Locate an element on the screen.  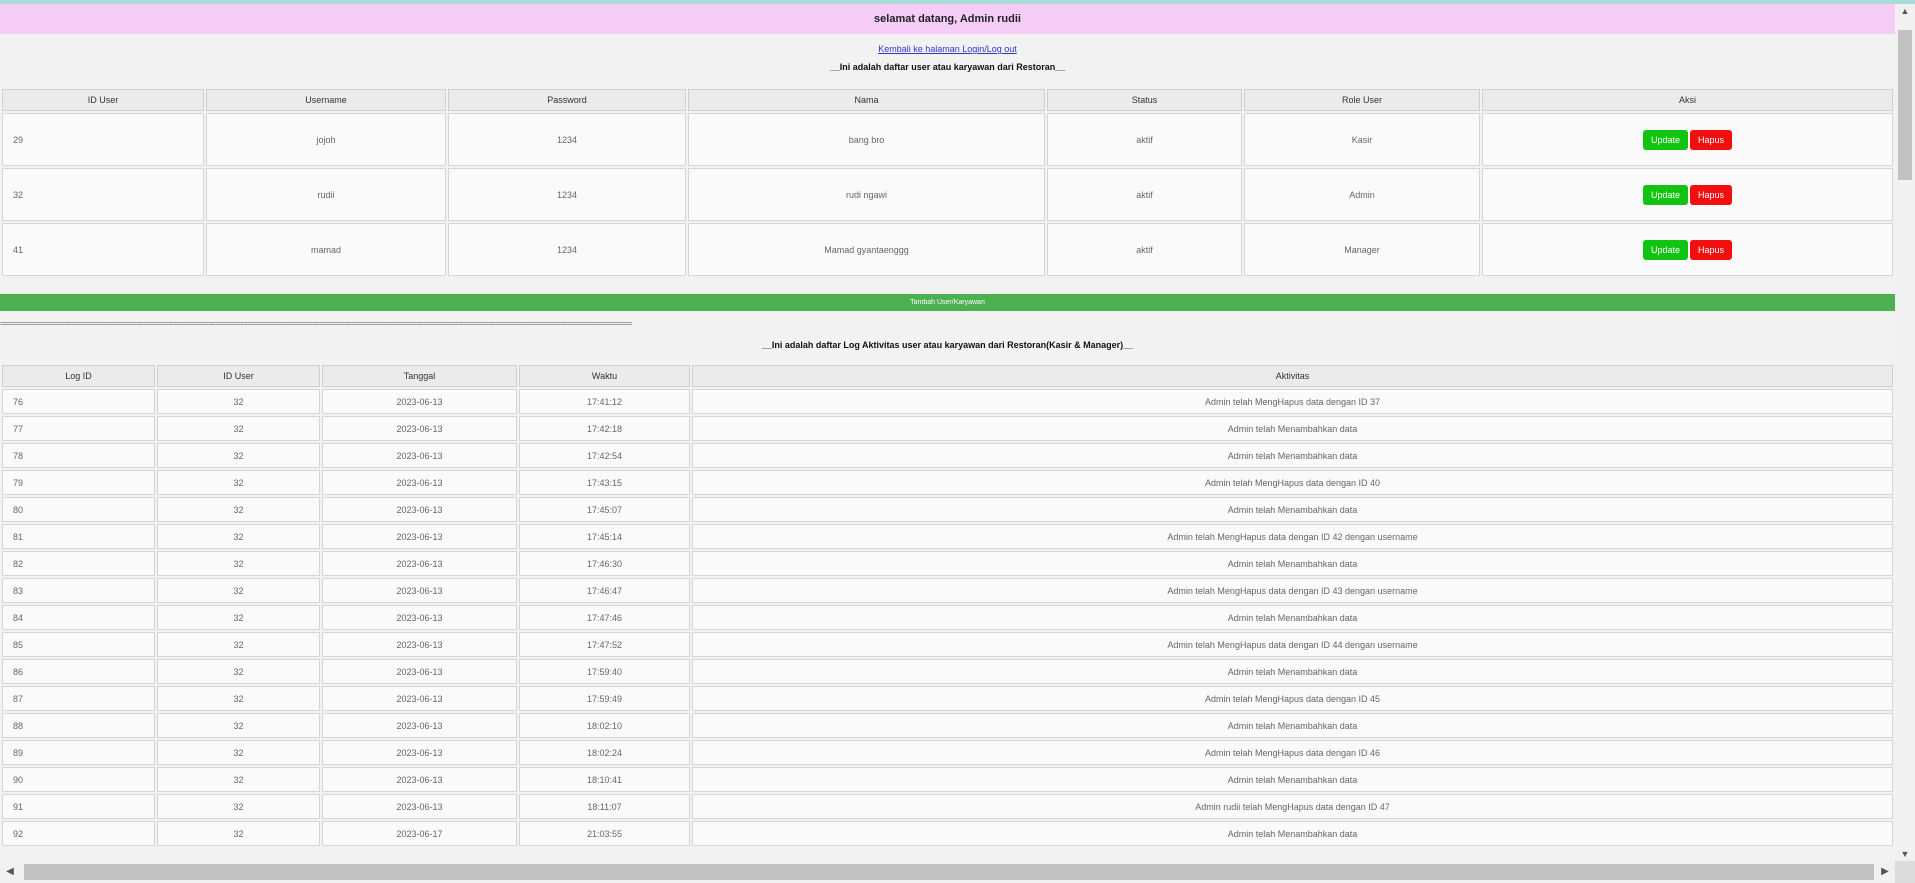
header-aksi: Aksi is located at coordinates (1687, 100).